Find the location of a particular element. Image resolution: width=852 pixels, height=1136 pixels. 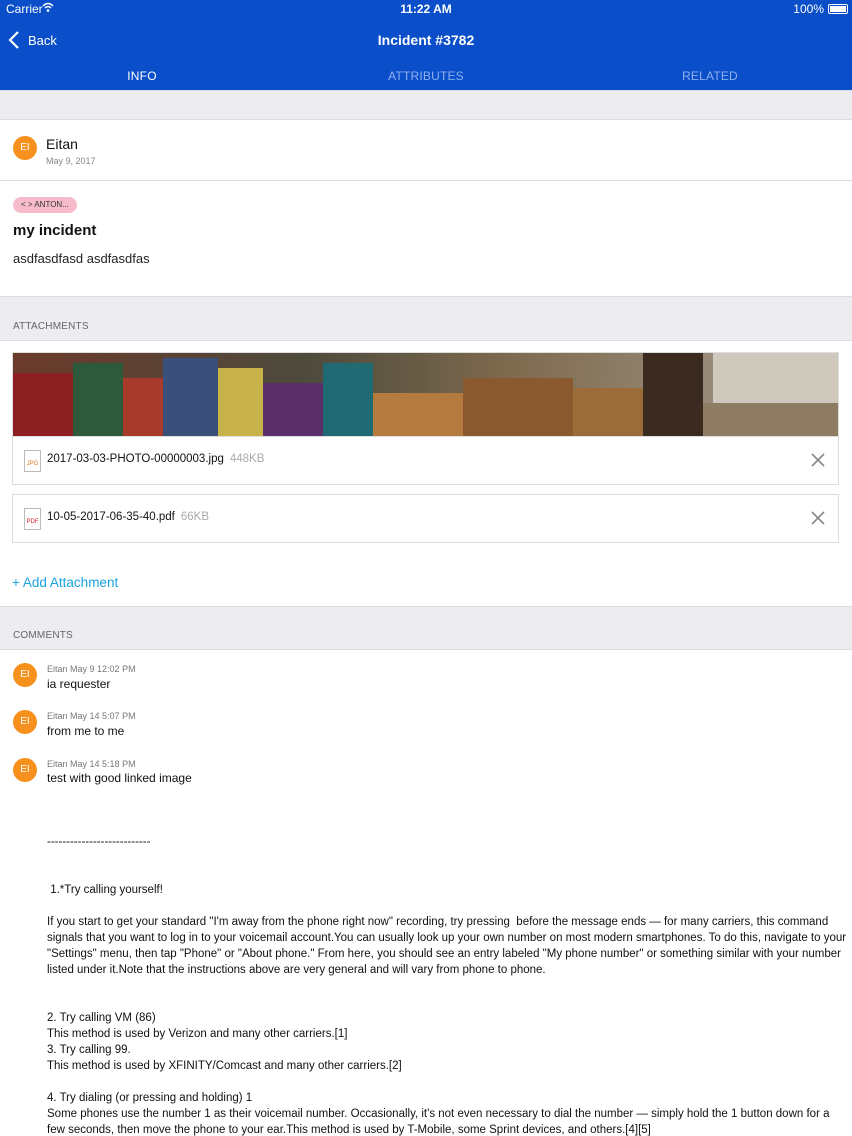

status-time: 11:22 AM is located at coordinates (426, 9).